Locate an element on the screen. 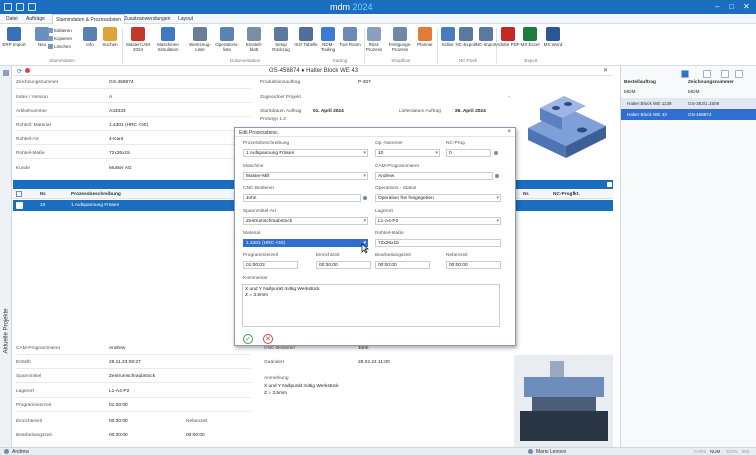 The image size is (756, 455). ncprog-input: 0 is located at coordinates (468, 153).